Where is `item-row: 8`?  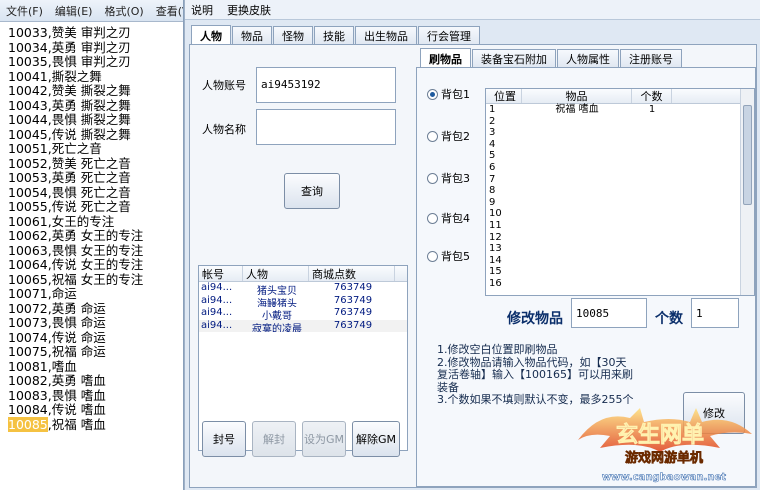 item-row: 8 is located at coordinates (620, 191).